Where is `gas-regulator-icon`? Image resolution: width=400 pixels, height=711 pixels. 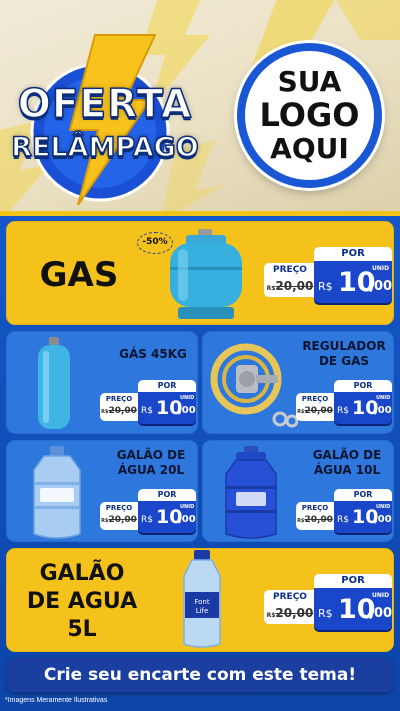 gas-regulator-icon is located at coordinates (254, 385).